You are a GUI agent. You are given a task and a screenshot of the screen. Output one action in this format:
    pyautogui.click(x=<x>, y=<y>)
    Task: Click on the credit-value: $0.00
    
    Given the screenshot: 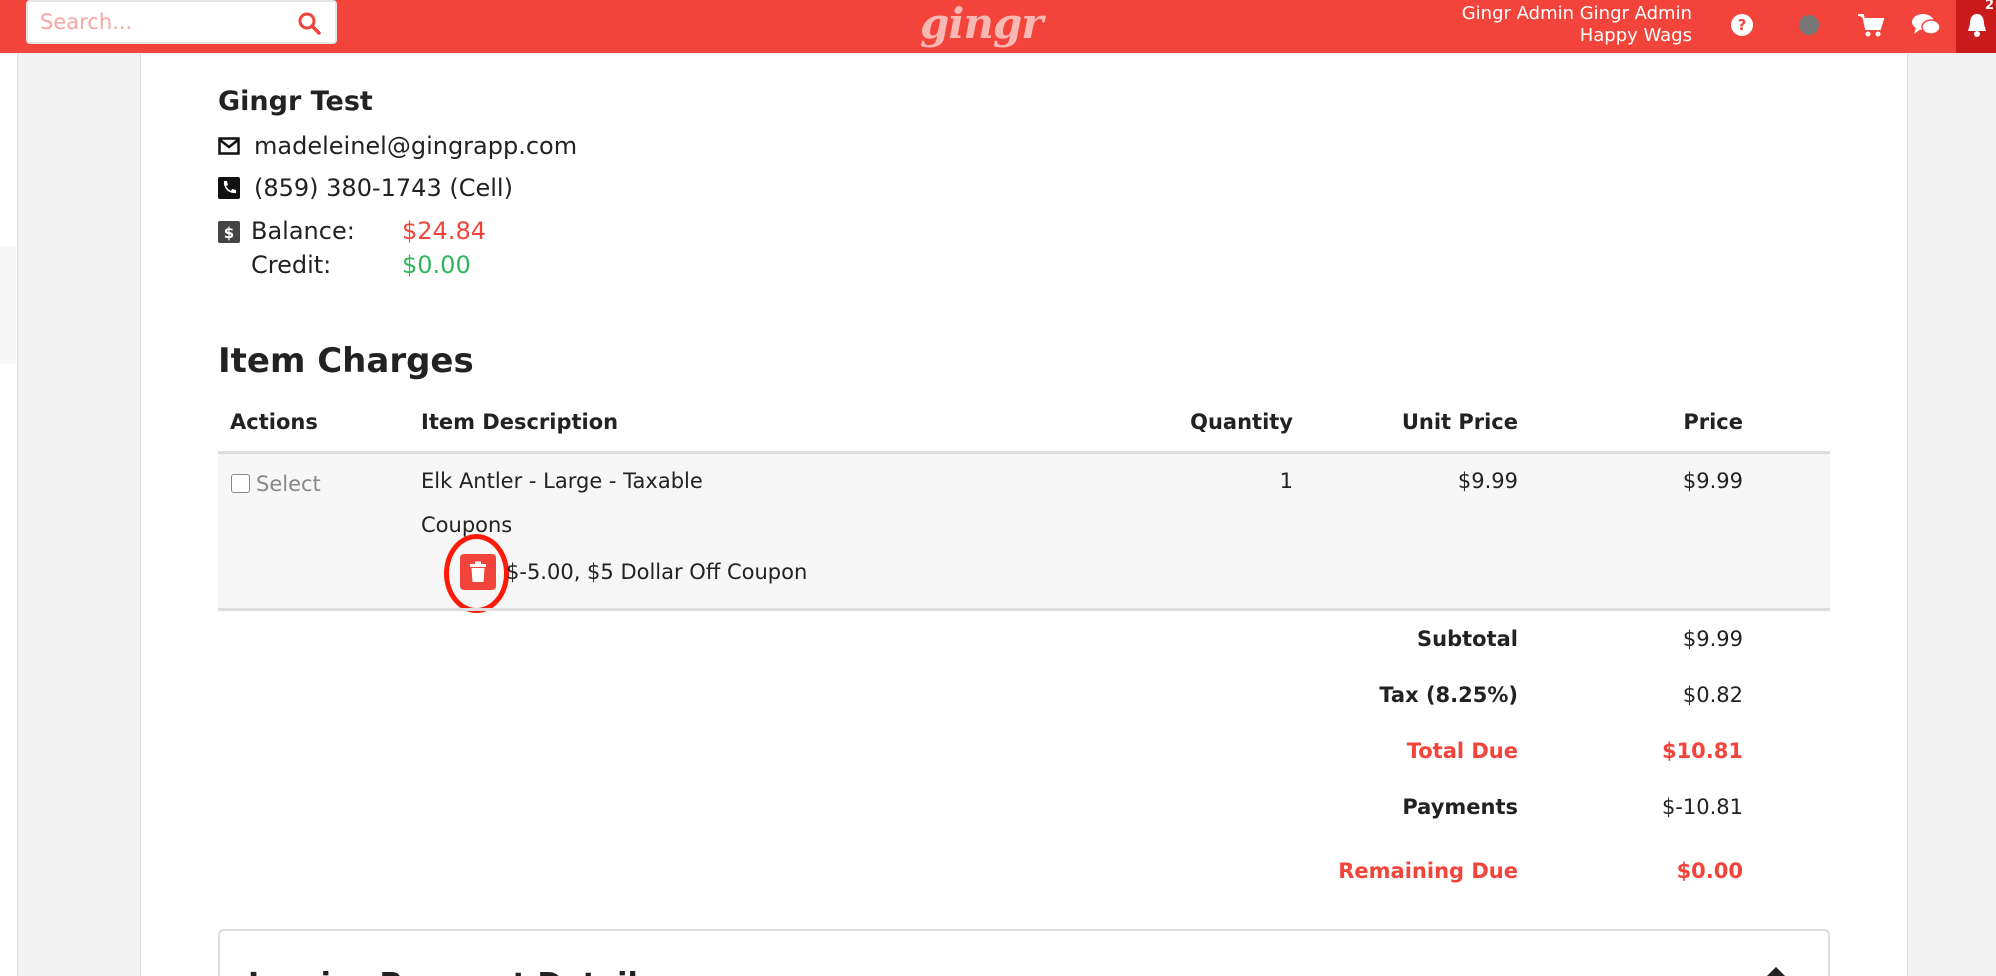 What is the action you would take?
    pyautogui.click(x=436, y=265)
    